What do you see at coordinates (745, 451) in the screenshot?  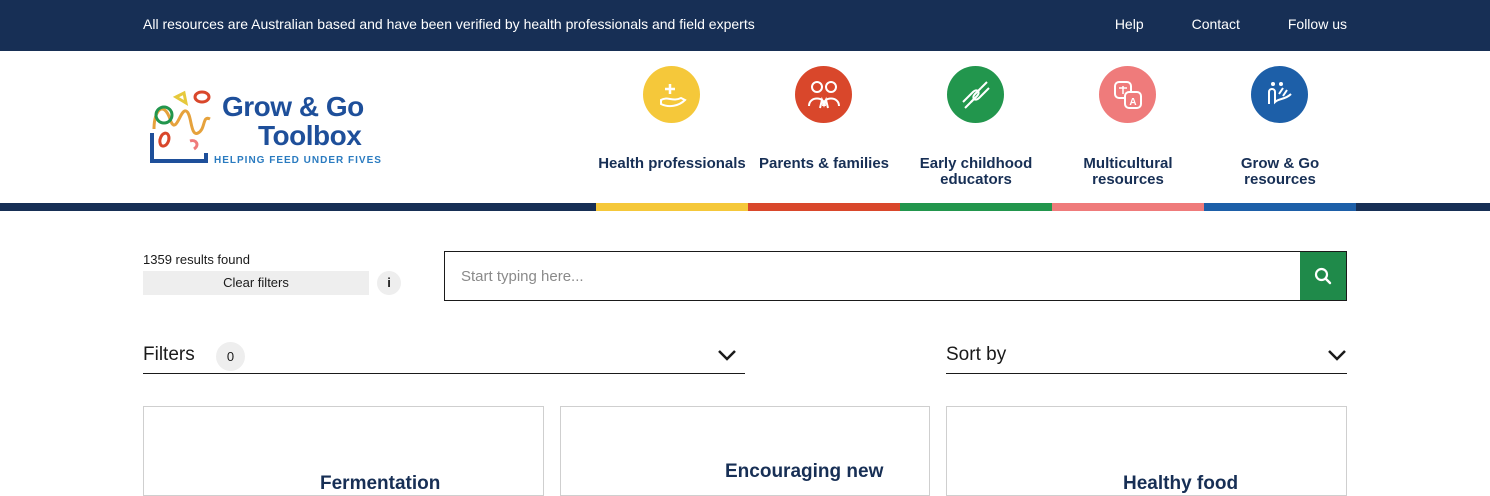 I see `resource-card: Encouraging new` at bounding box center [745, 451].